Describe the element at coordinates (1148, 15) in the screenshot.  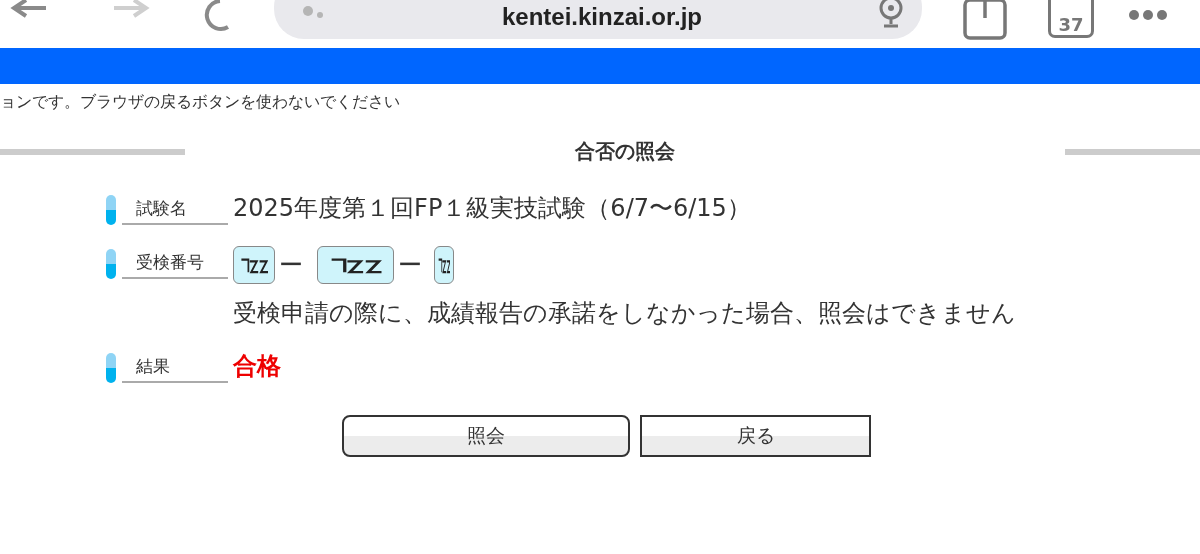
I see `more-icon` at that location.